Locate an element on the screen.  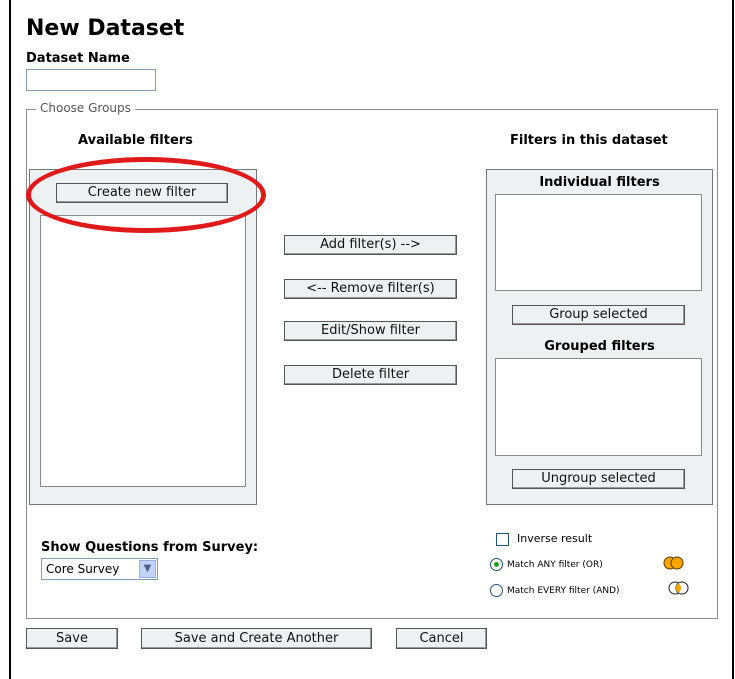
match-every-label: Match EVERY filter (AND) is located at coordinates (563, 591).